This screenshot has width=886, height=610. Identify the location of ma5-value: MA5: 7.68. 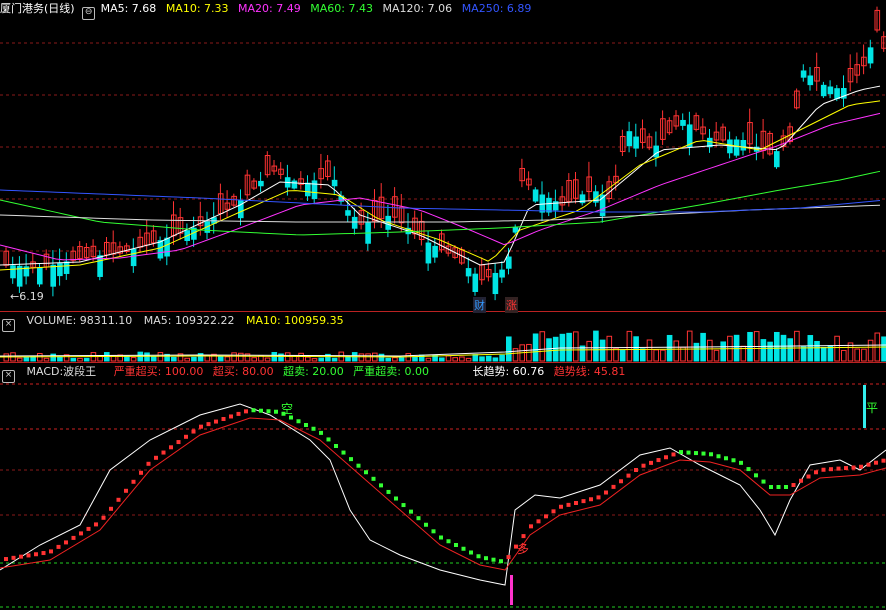
(128, 8).